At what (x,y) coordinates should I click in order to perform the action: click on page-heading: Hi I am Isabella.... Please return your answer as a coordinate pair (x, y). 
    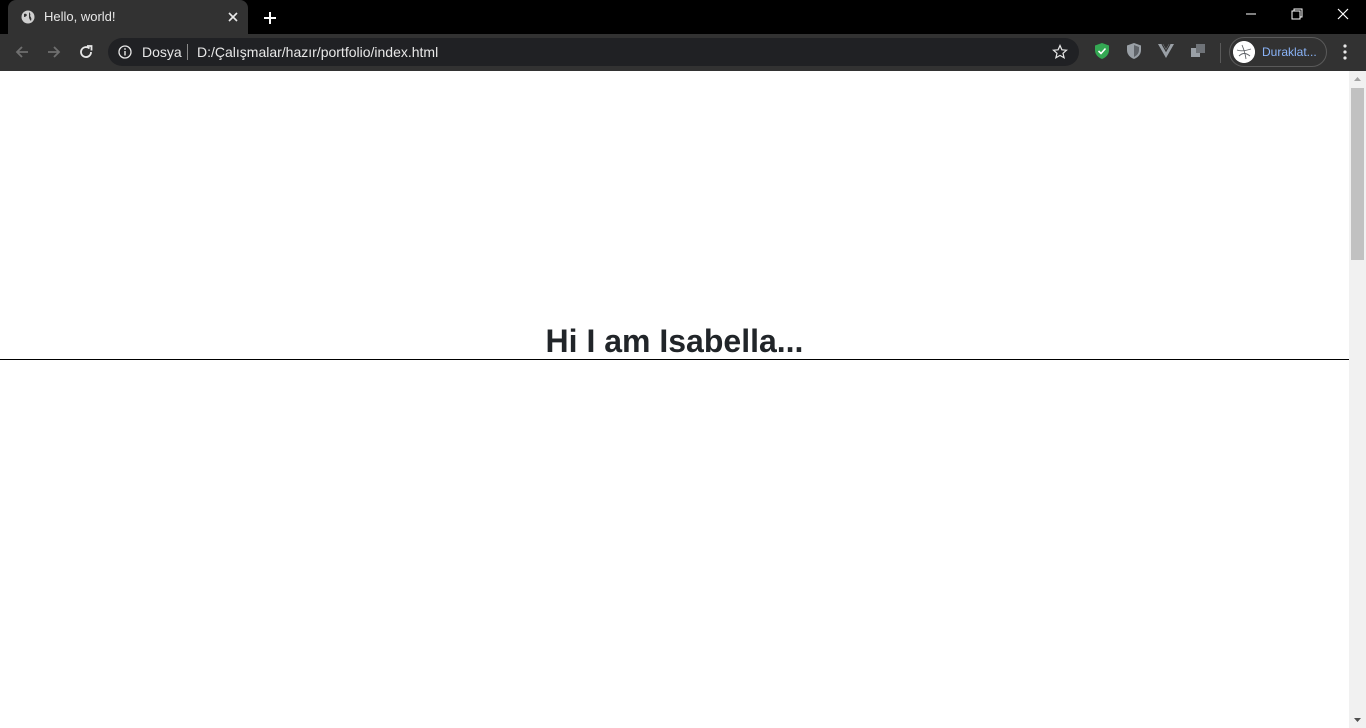
    Looking at the image, I should click on (674, 341).